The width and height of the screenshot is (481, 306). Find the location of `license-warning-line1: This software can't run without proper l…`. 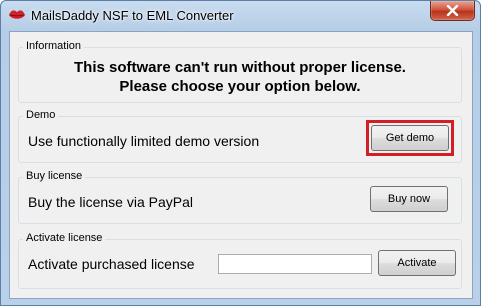

license-warning-line1: This software can't run without proper l… is located at coordinates (240, 67).